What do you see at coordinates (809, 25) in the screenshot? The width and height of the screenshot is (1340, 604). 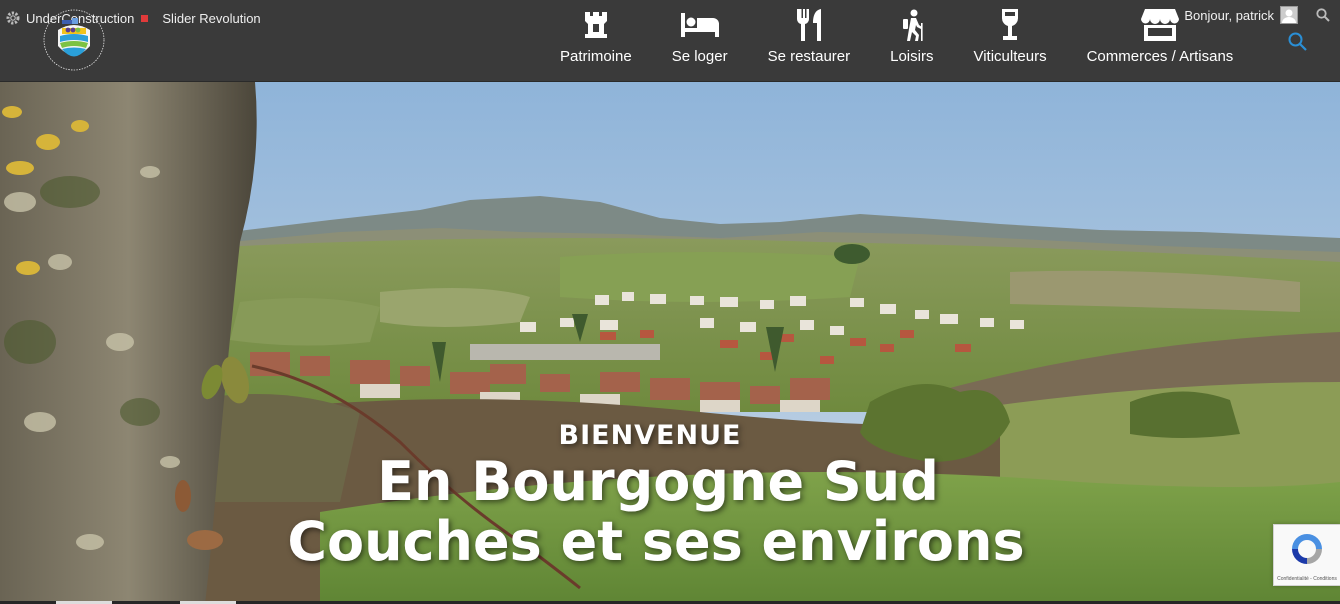 I see `utensils-icon` at bounding box center [809, 25].